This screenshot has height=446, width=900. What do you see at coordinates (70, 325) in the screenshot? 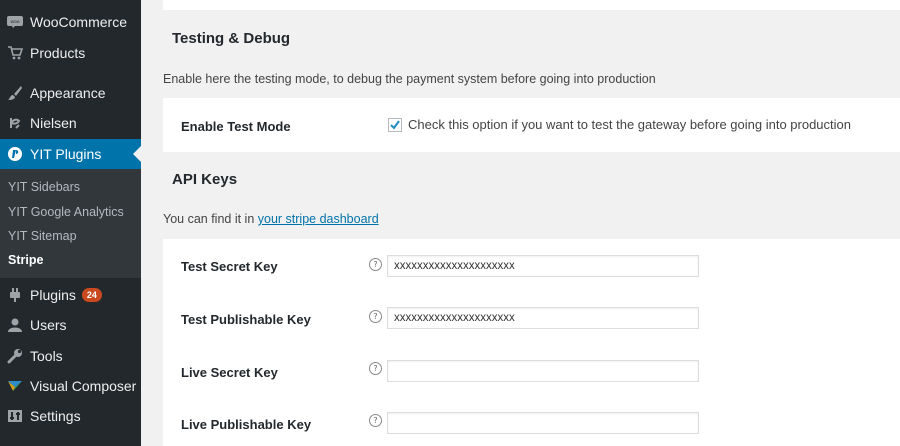
I see `menu-item-users: Users` at bounding box center [70, 325].